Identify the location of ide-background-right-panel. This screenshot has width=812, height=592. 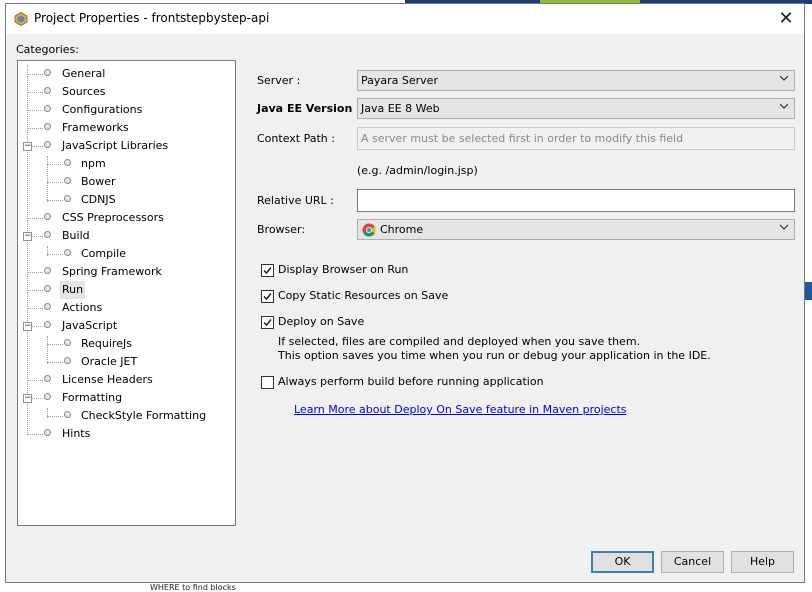
(808, 215).